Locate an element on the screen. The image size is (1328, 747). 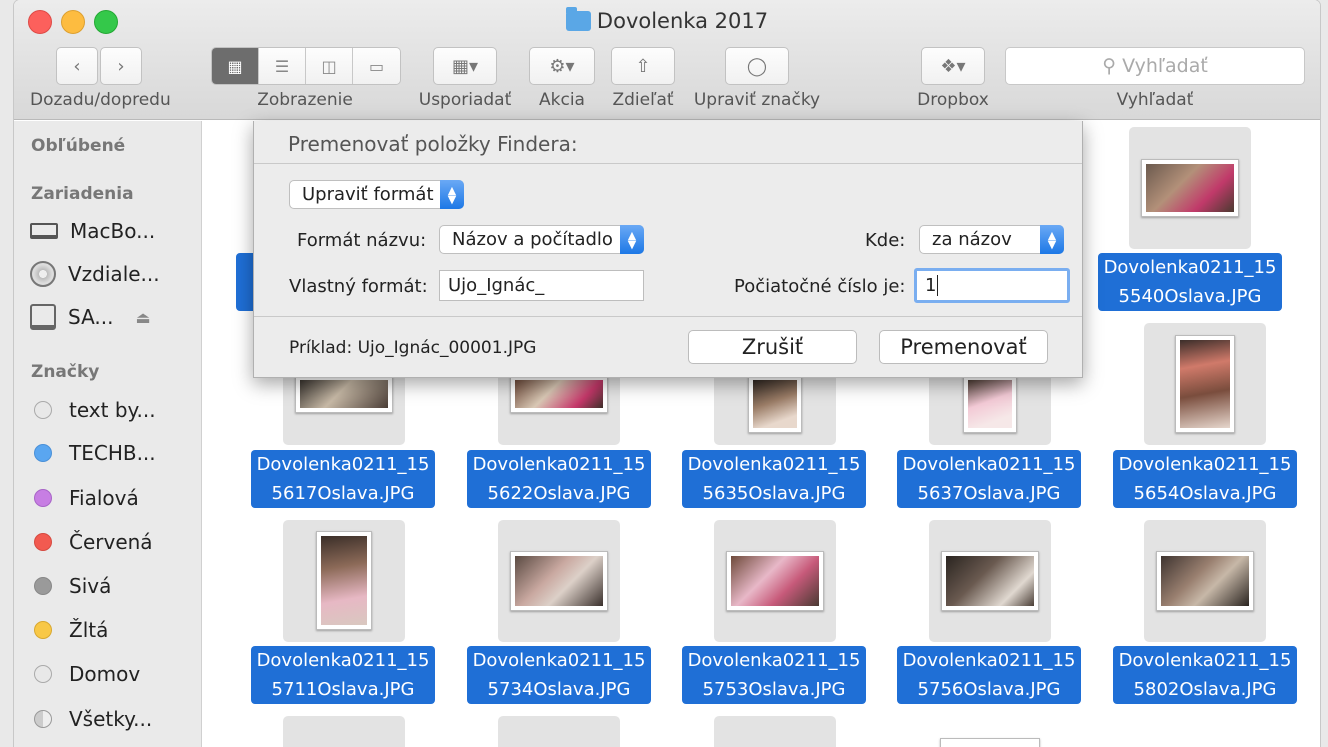
file-label: Dovolenka0211_15 5635Oslava.JPG is located at coordinates (774, 479).